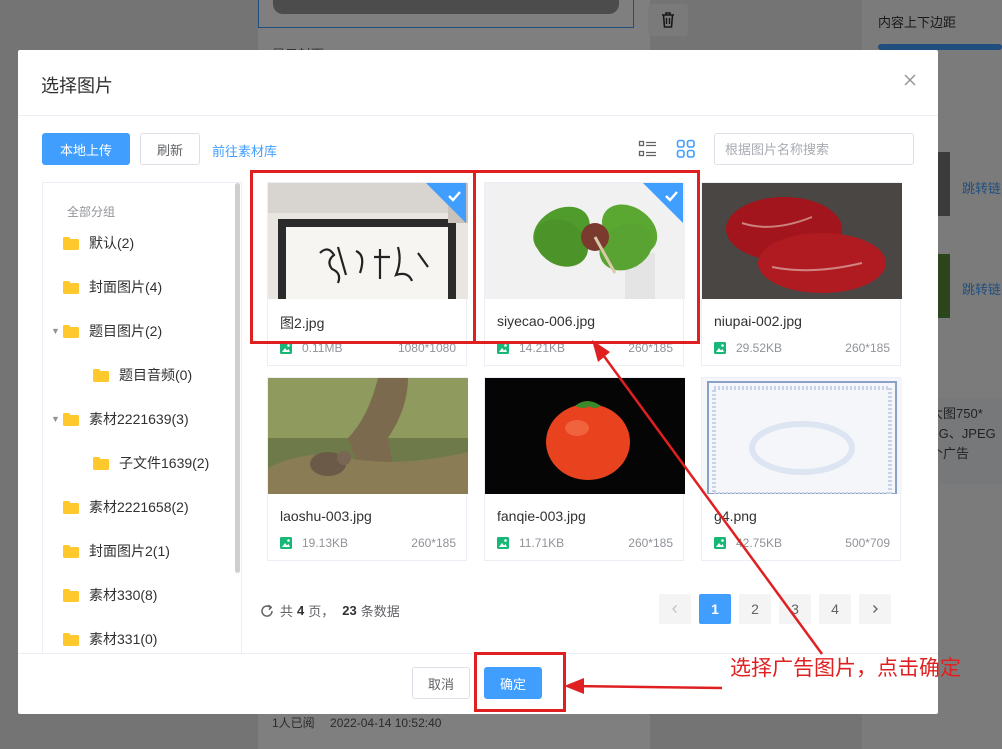  I want to click on tree-item-label: 素材331(0), so click(123, 639).